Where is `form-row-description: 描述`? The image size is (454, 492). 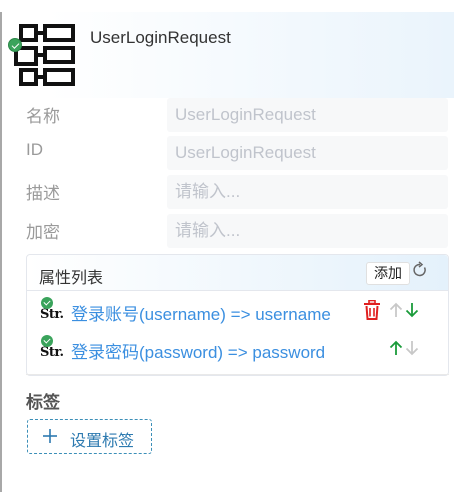
form-row-description: 描述 is located at coordinates (237, 192).